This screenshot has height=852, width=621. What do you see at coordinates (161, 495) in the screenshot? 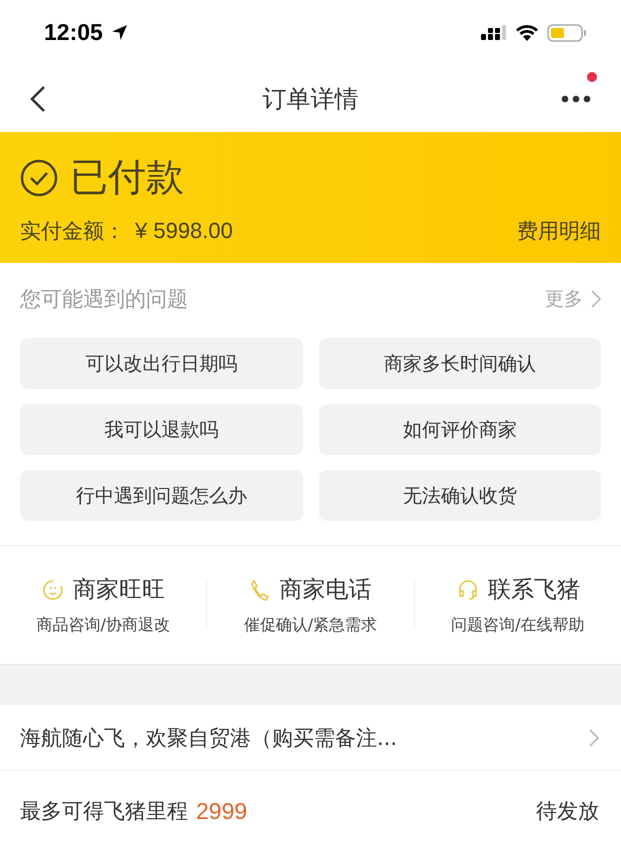
I see `question-button: 行中遇到问题怎么办` at bounding box center [161, 495].